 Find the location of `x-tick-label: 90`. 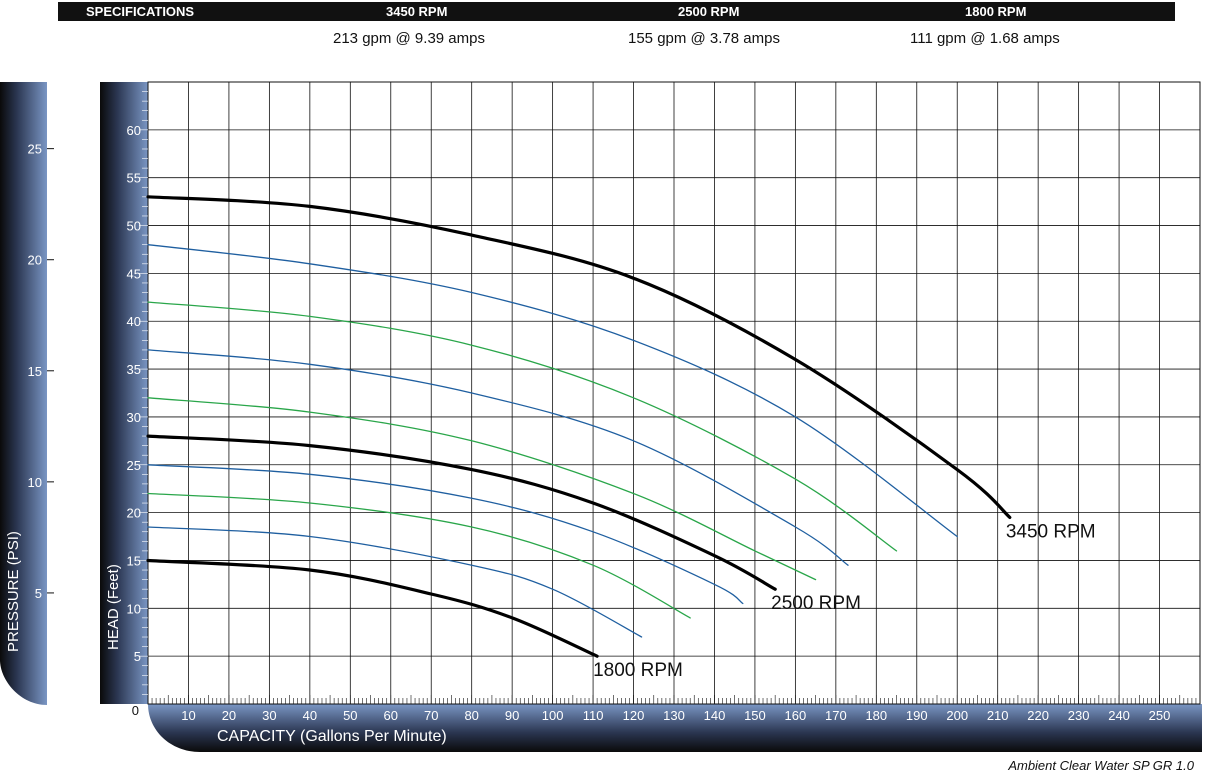

x-tick-label: 90 is located at coordinates (512, 715).